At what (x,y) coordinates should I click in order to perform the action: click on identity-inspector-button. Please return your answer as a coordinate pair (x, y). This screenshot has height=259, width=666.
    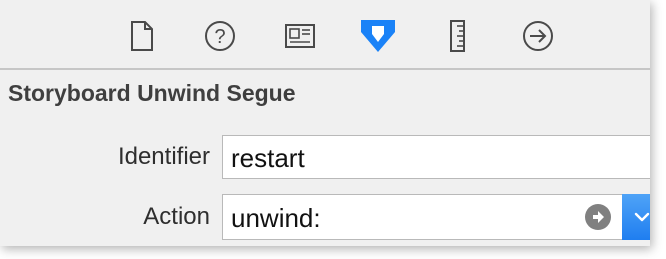
    Looking at the image, I should click on (300, 36).